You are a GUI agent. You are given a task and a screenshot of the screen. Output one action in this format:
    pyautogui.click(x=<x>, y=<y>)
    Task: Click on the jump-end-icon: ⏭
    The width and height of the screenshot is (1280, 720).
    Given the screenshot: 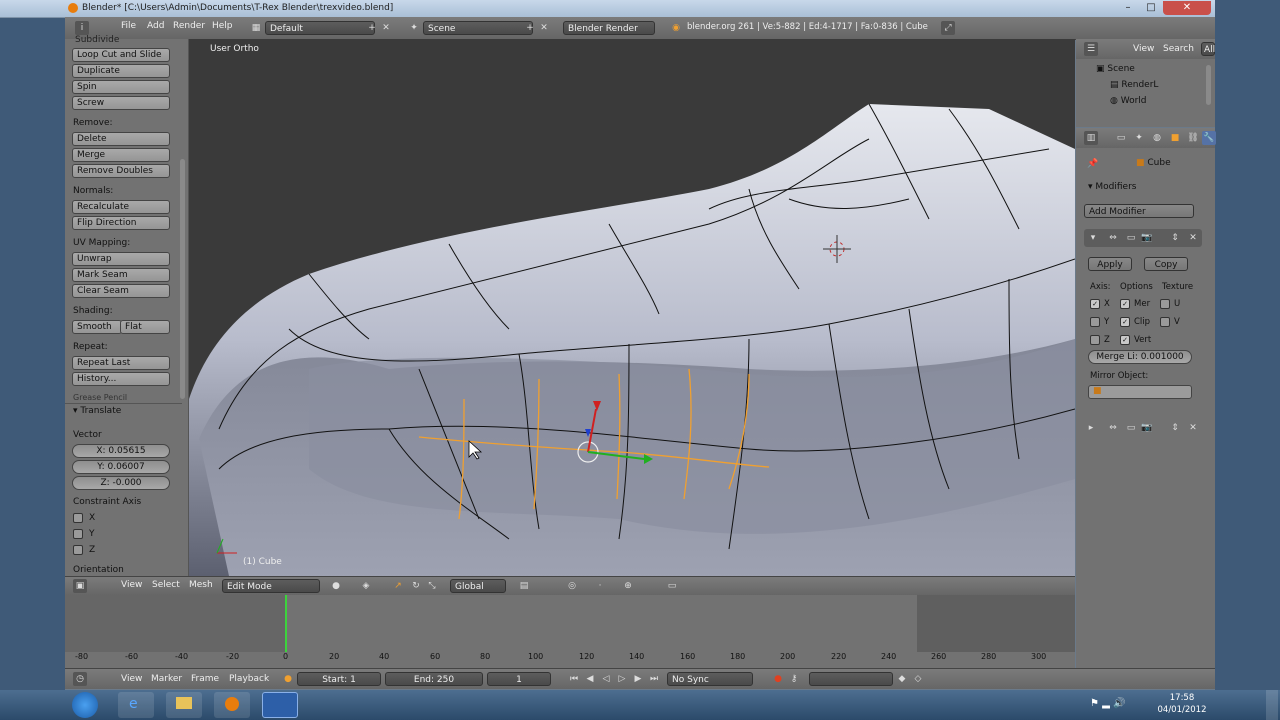 What is the action you would take?
    pyautogui.click(x=654, y=679)
    